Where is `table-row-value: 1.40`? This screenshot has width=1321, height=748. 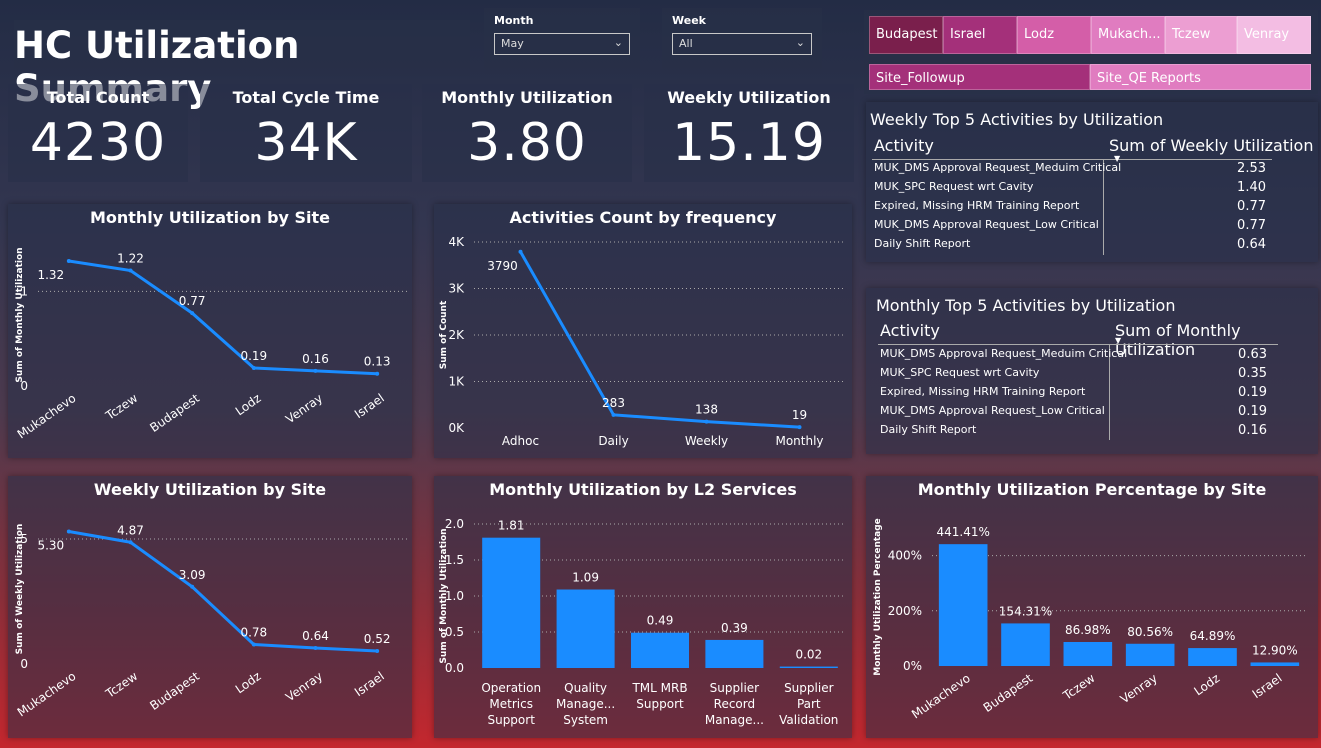
table-row-value: 1.40 is located at coordinates (1251, 187).